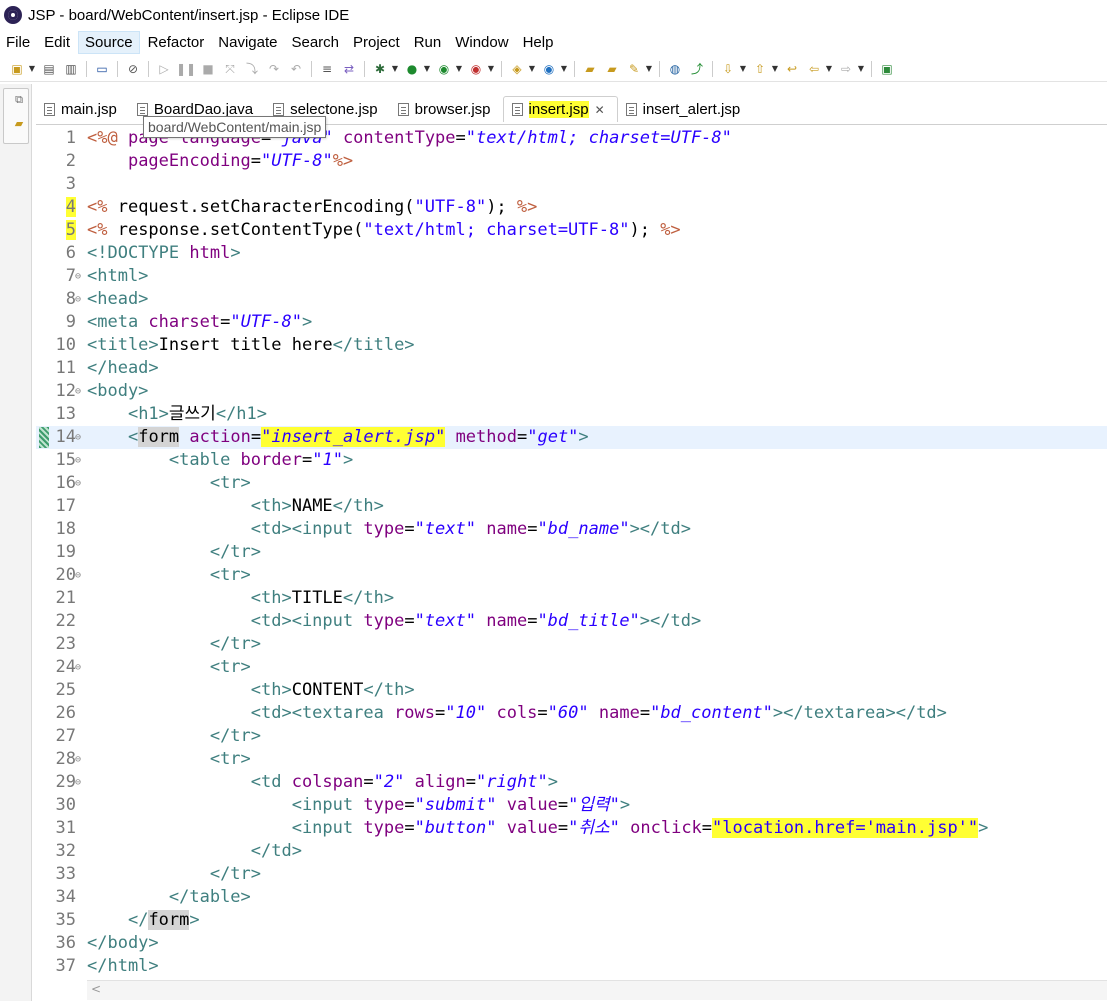 The height and width of the screenshot is (1001, 1107). I want to click on run-server-dropdown-icon: ▼, so click(459, 69).